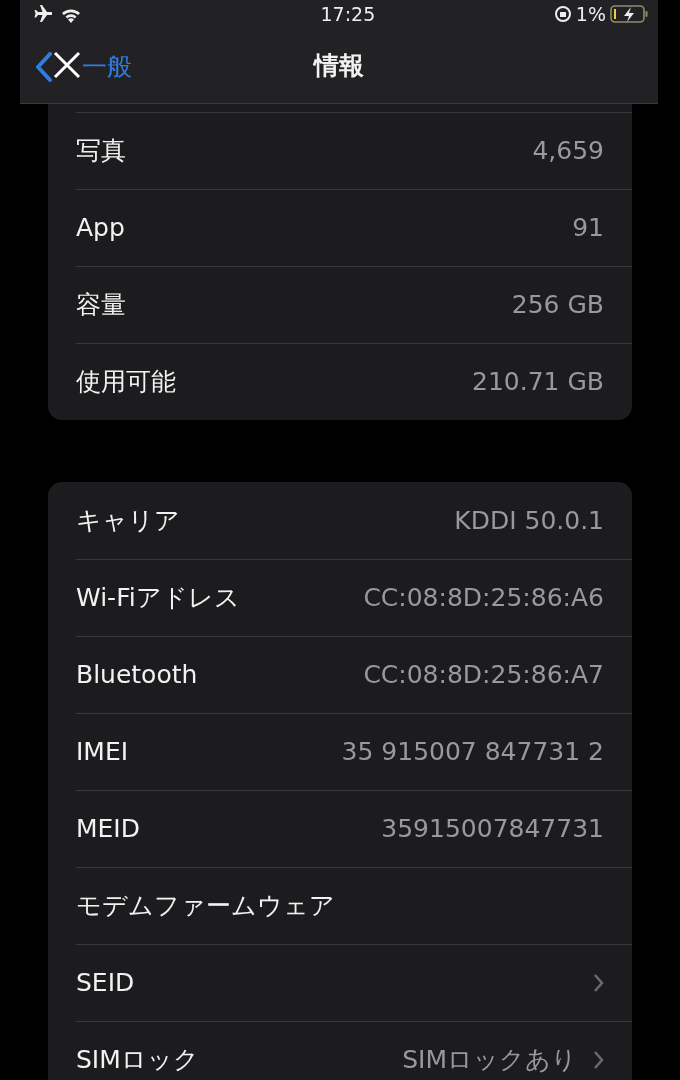  Describe the element at coordinates (590, 14) in the screenshot. I see `battery-percent: 1%` at that location.